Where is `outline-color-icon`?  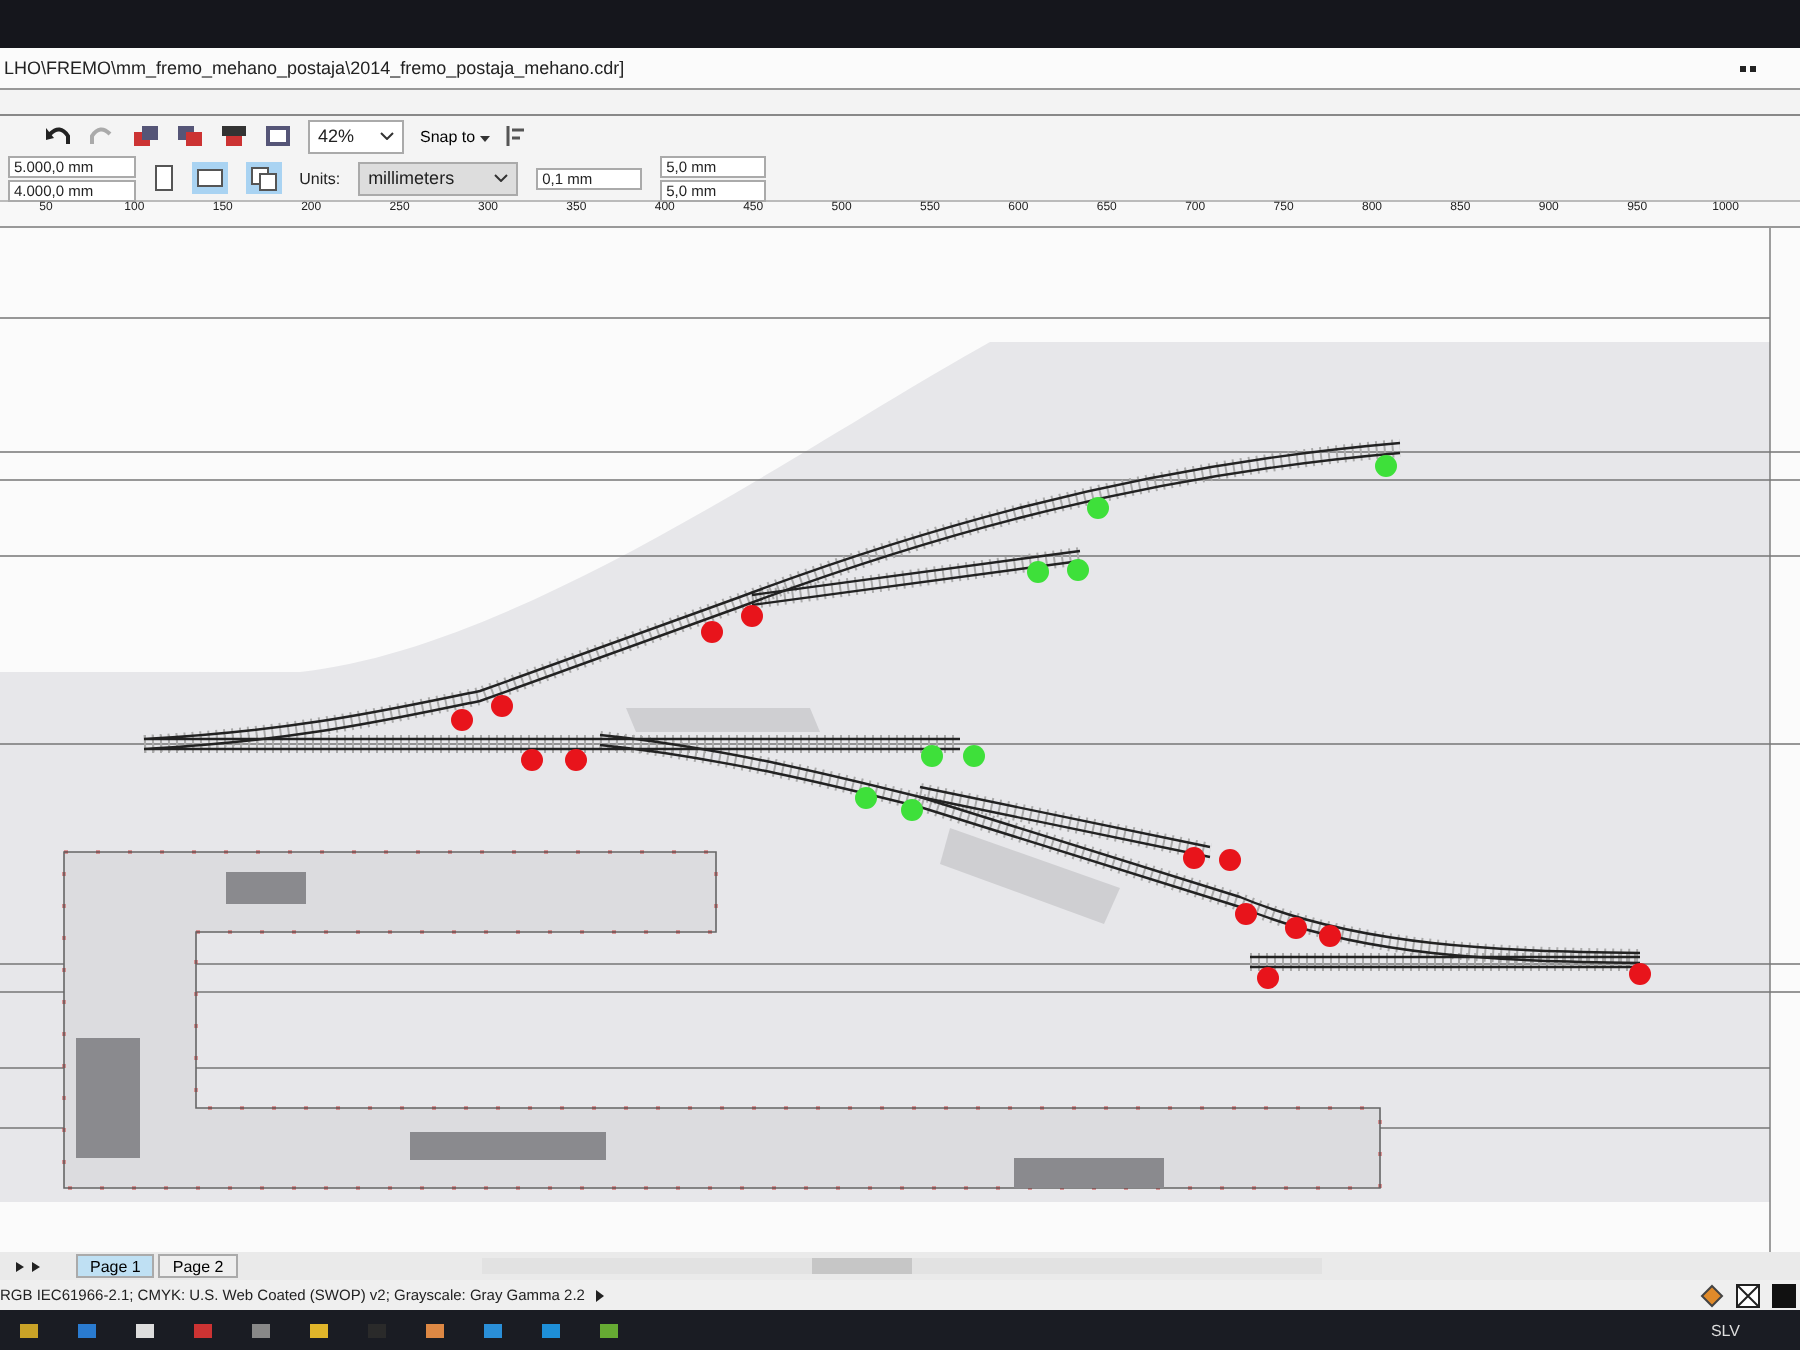
outline-color-icon is located at coordinates (1784, 1295).